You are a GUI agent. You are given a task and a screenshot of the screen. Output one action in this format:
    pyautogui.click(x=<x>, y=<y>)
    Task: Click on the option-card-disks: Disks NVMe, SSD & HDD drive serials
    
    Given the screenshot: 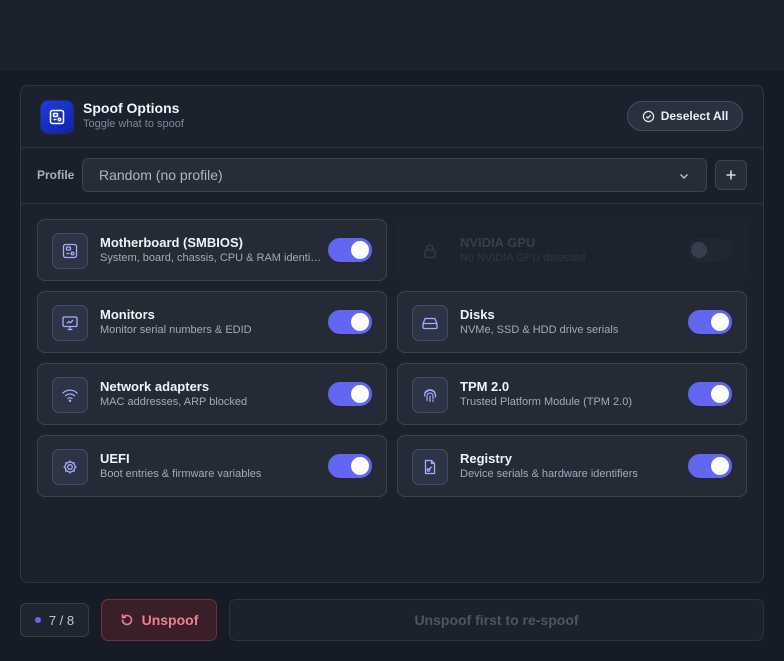 What is the action you would take?
    pyautogui.click(x=572, y=322)
    